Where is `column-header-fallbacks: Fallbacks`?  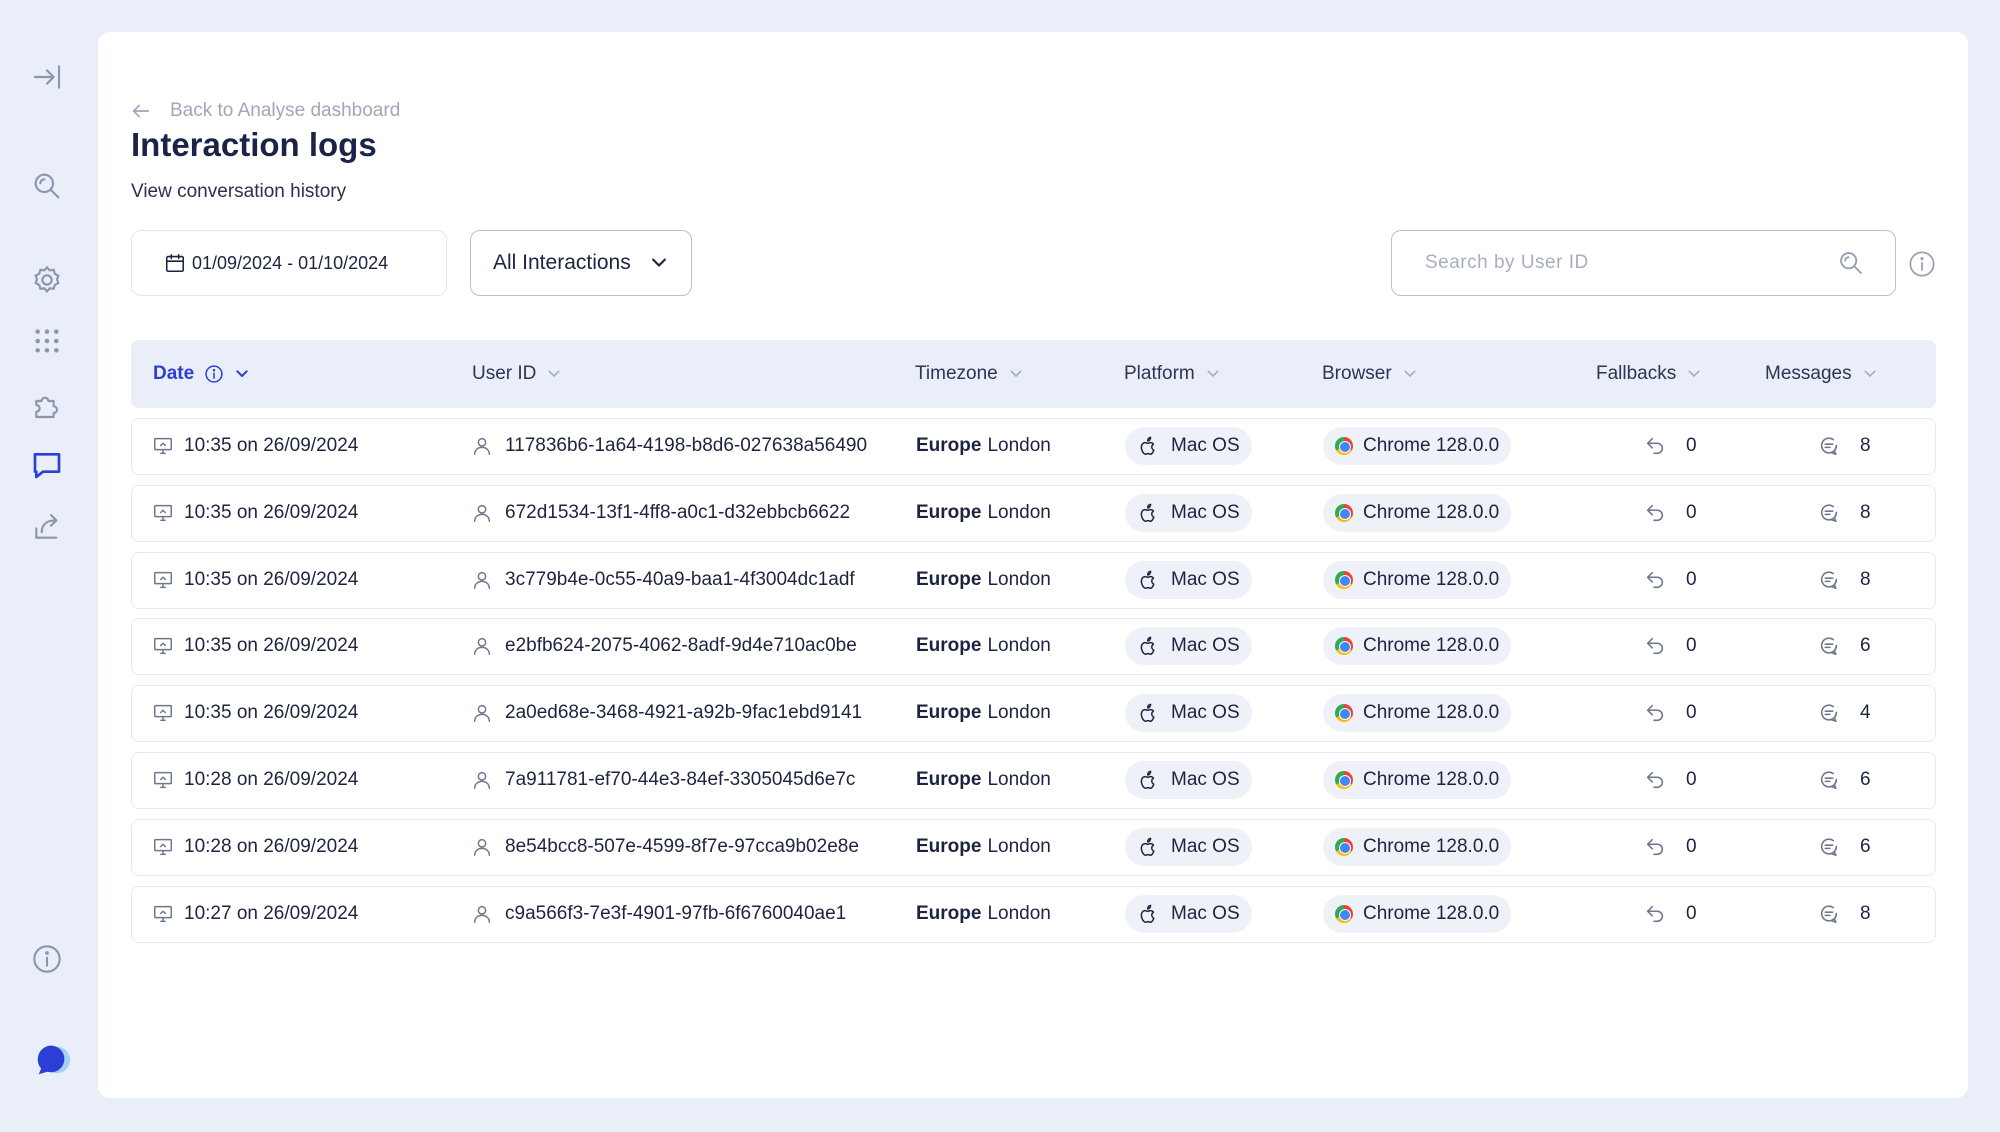
column-header-fallbacks: Fallbacks is located at coordinates (1649, 374).